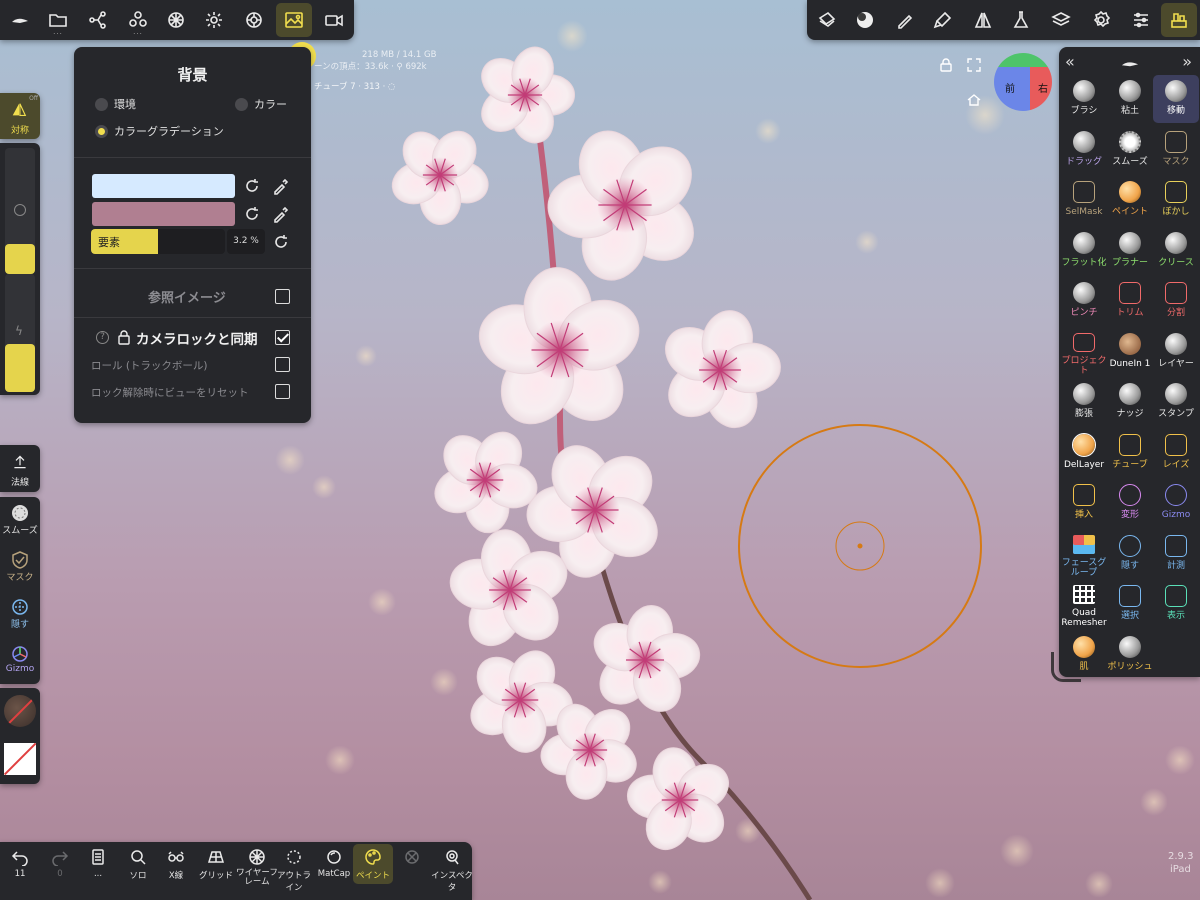 Image resolution: width=1200 pixels, height=900 pixels. What do you see at coordinates (252, 214) in the screenshot?
I see `reset-bottom-color-icon` at bounding box center [252, 214].